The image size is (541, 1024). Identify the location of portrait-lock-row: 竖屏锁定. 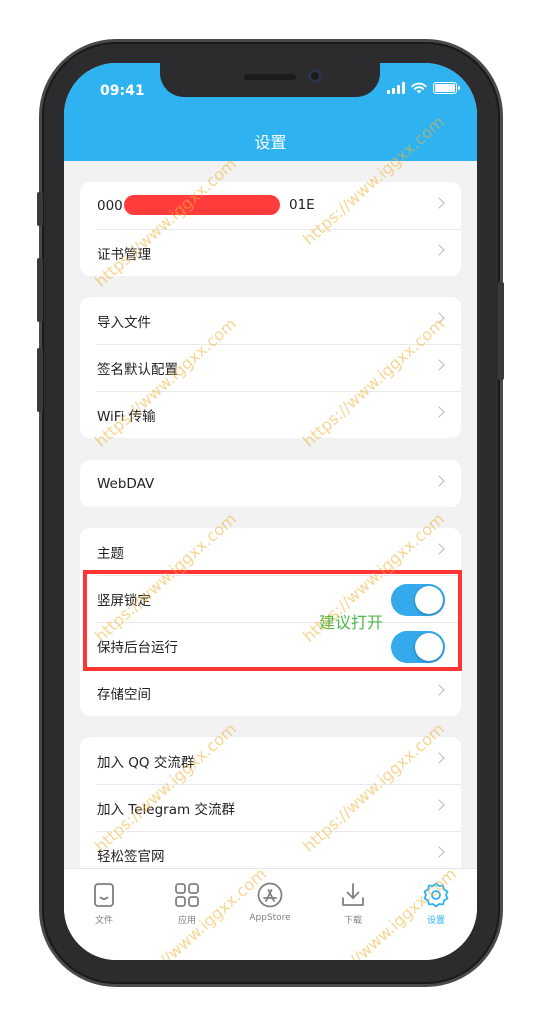
(270, 598).